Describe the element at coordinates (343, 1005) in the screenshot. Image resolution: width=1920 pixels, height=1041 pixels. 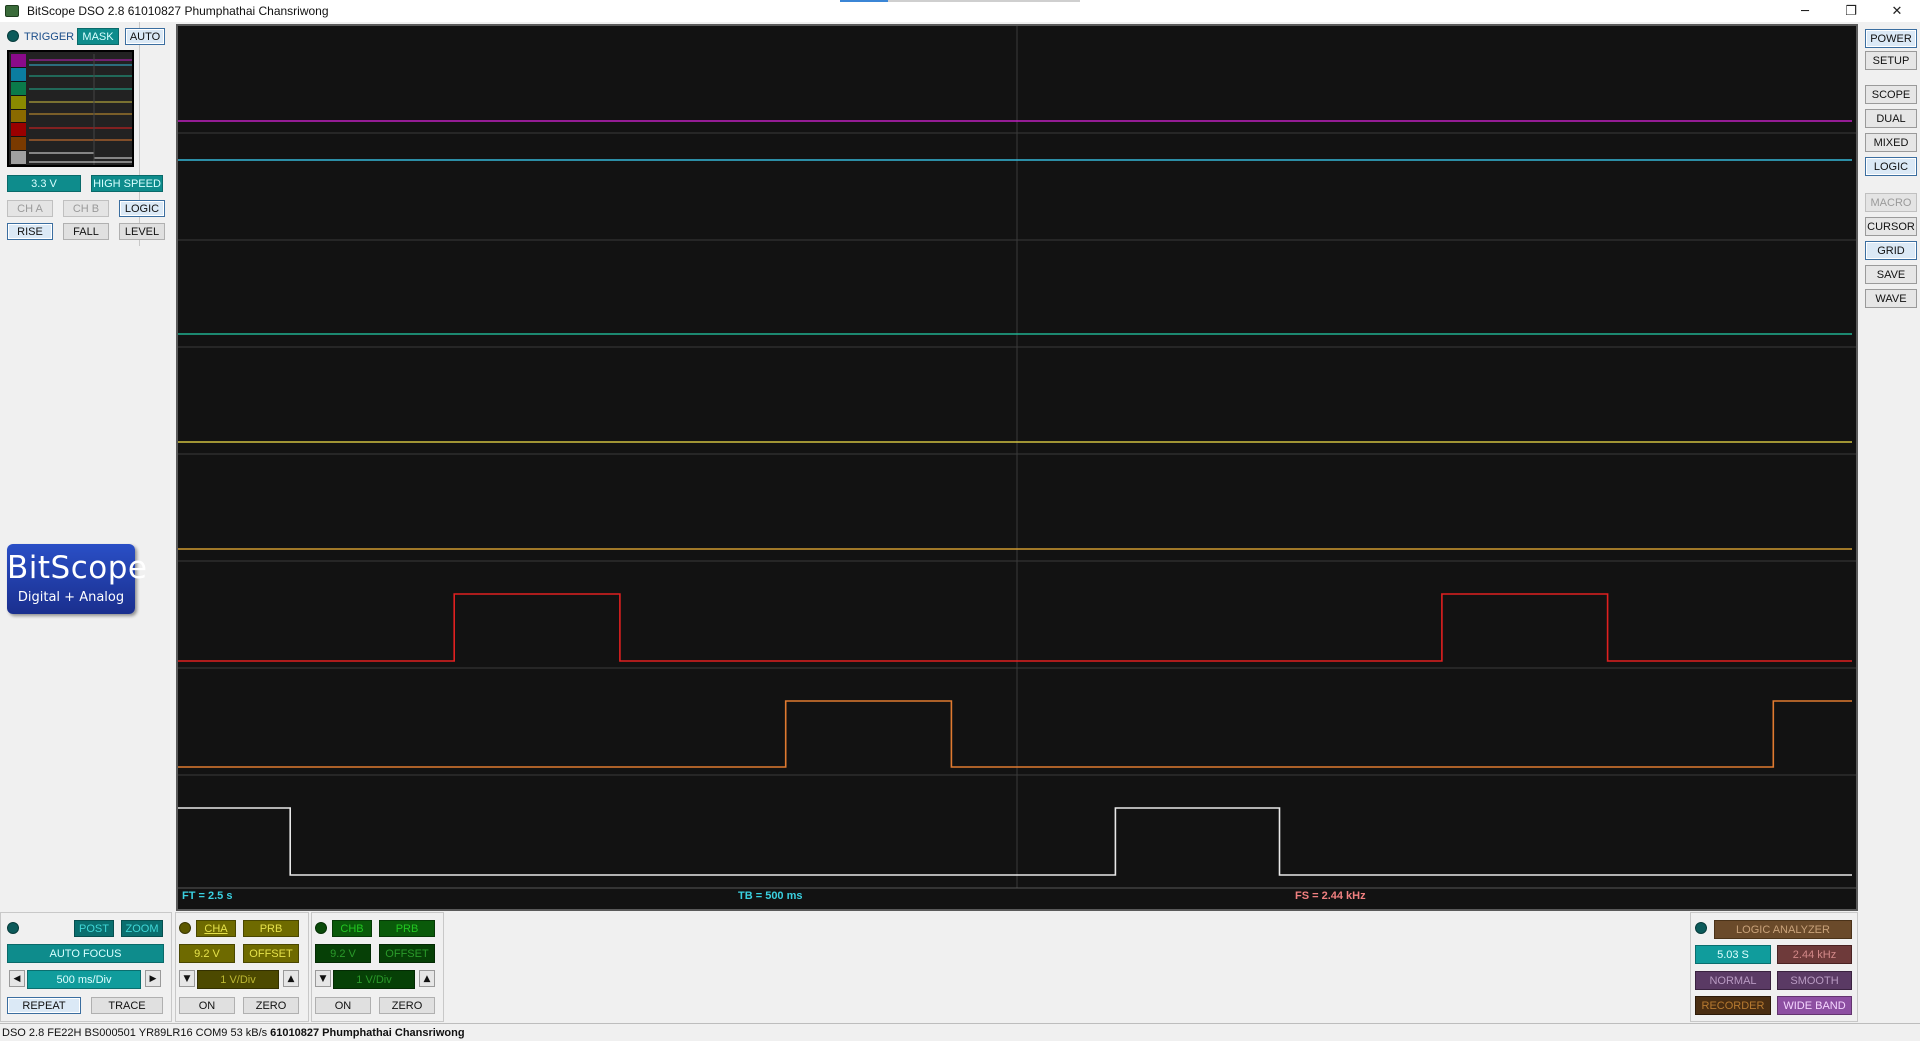
I see `channel-b-on-button: ON` at that location.